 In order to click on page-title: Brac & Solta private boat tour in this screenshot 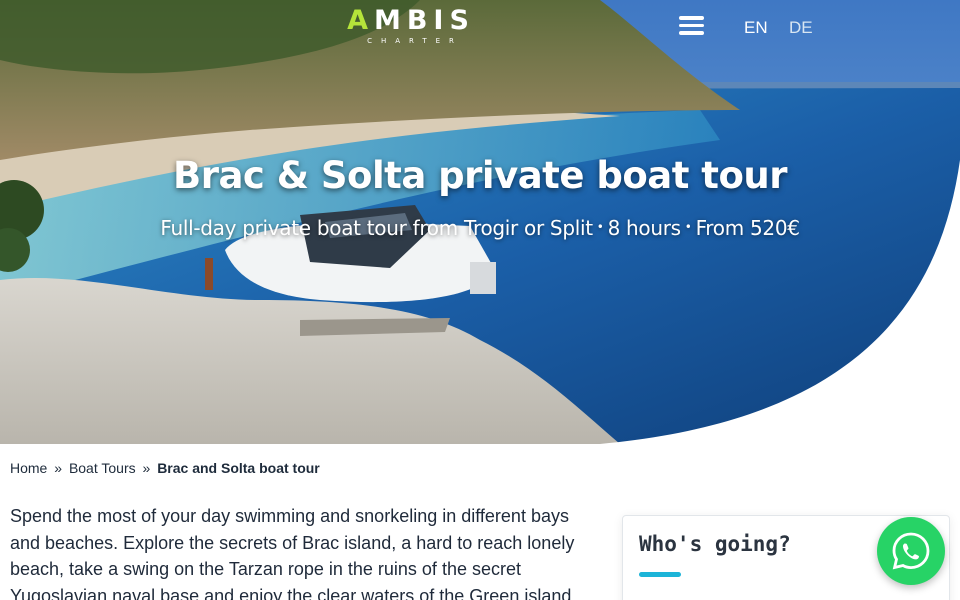, I will do `click(480, 175)`.